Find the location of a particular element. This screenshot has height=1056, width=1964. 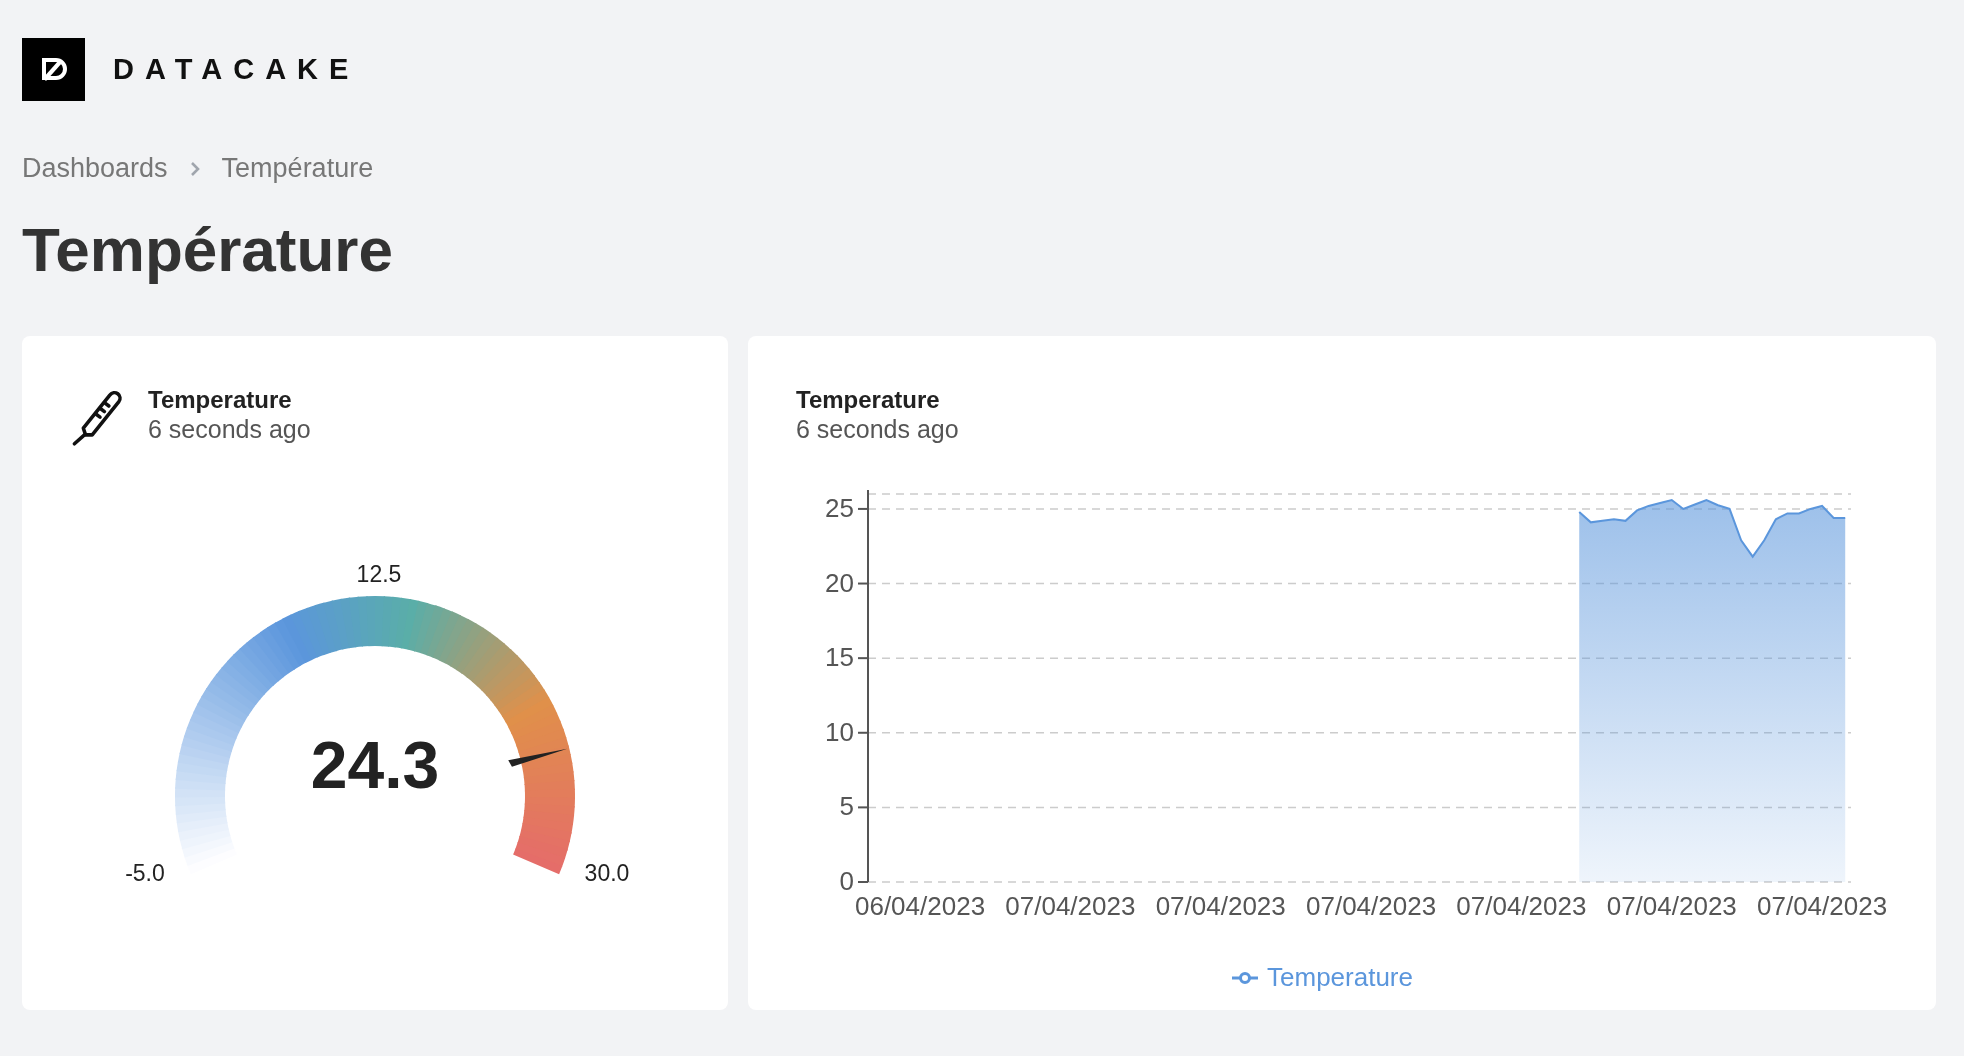

breadcrumb-link: Température is located at coordinates (297, 168).